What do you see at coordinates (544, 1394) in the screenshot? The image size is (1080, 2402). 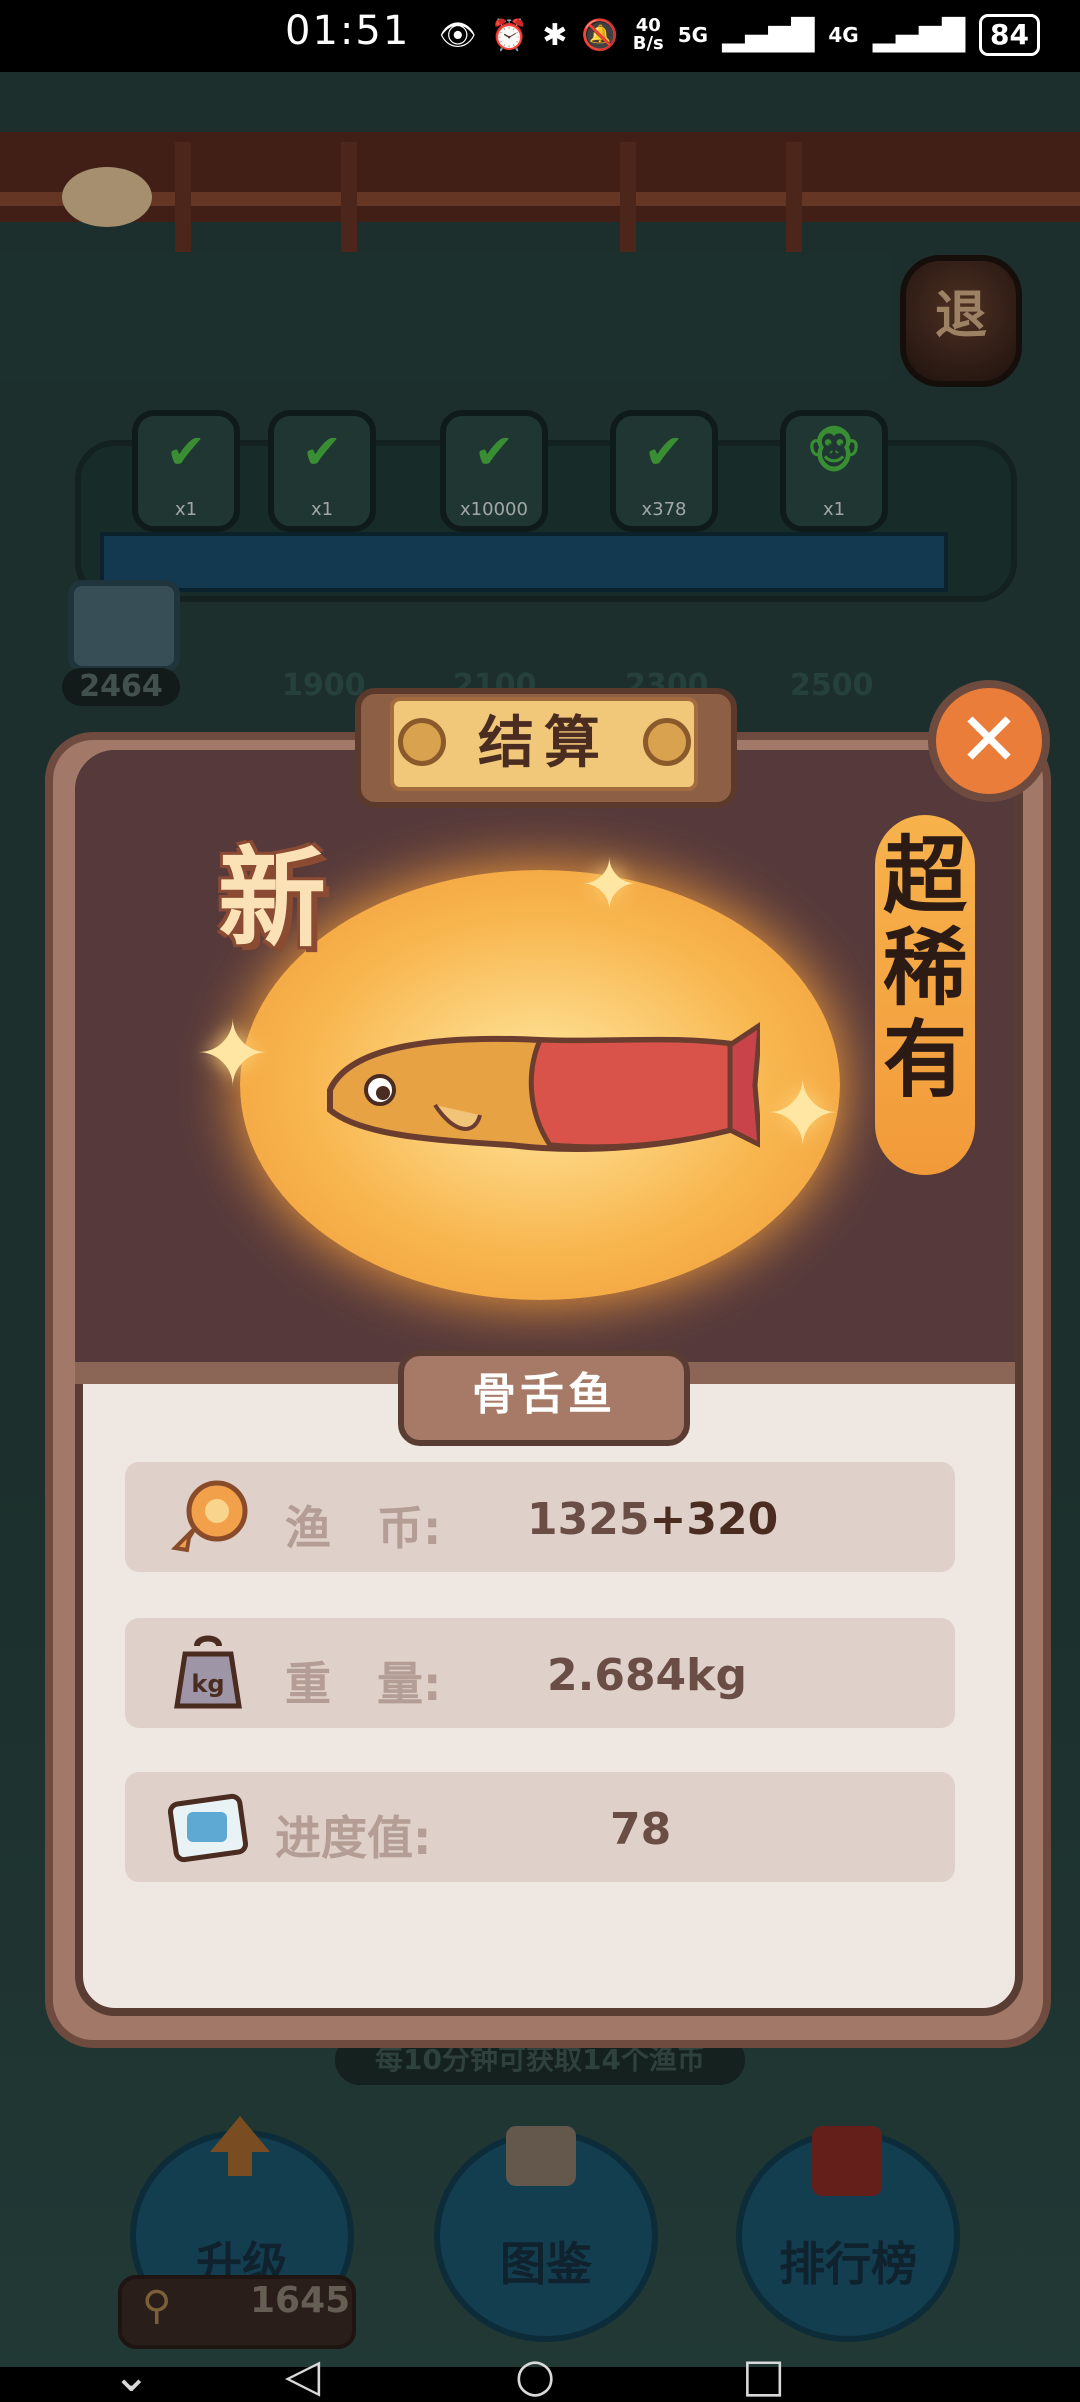 I see `fish-name: 骨舌鱼` at bounding box center [544, 1394].